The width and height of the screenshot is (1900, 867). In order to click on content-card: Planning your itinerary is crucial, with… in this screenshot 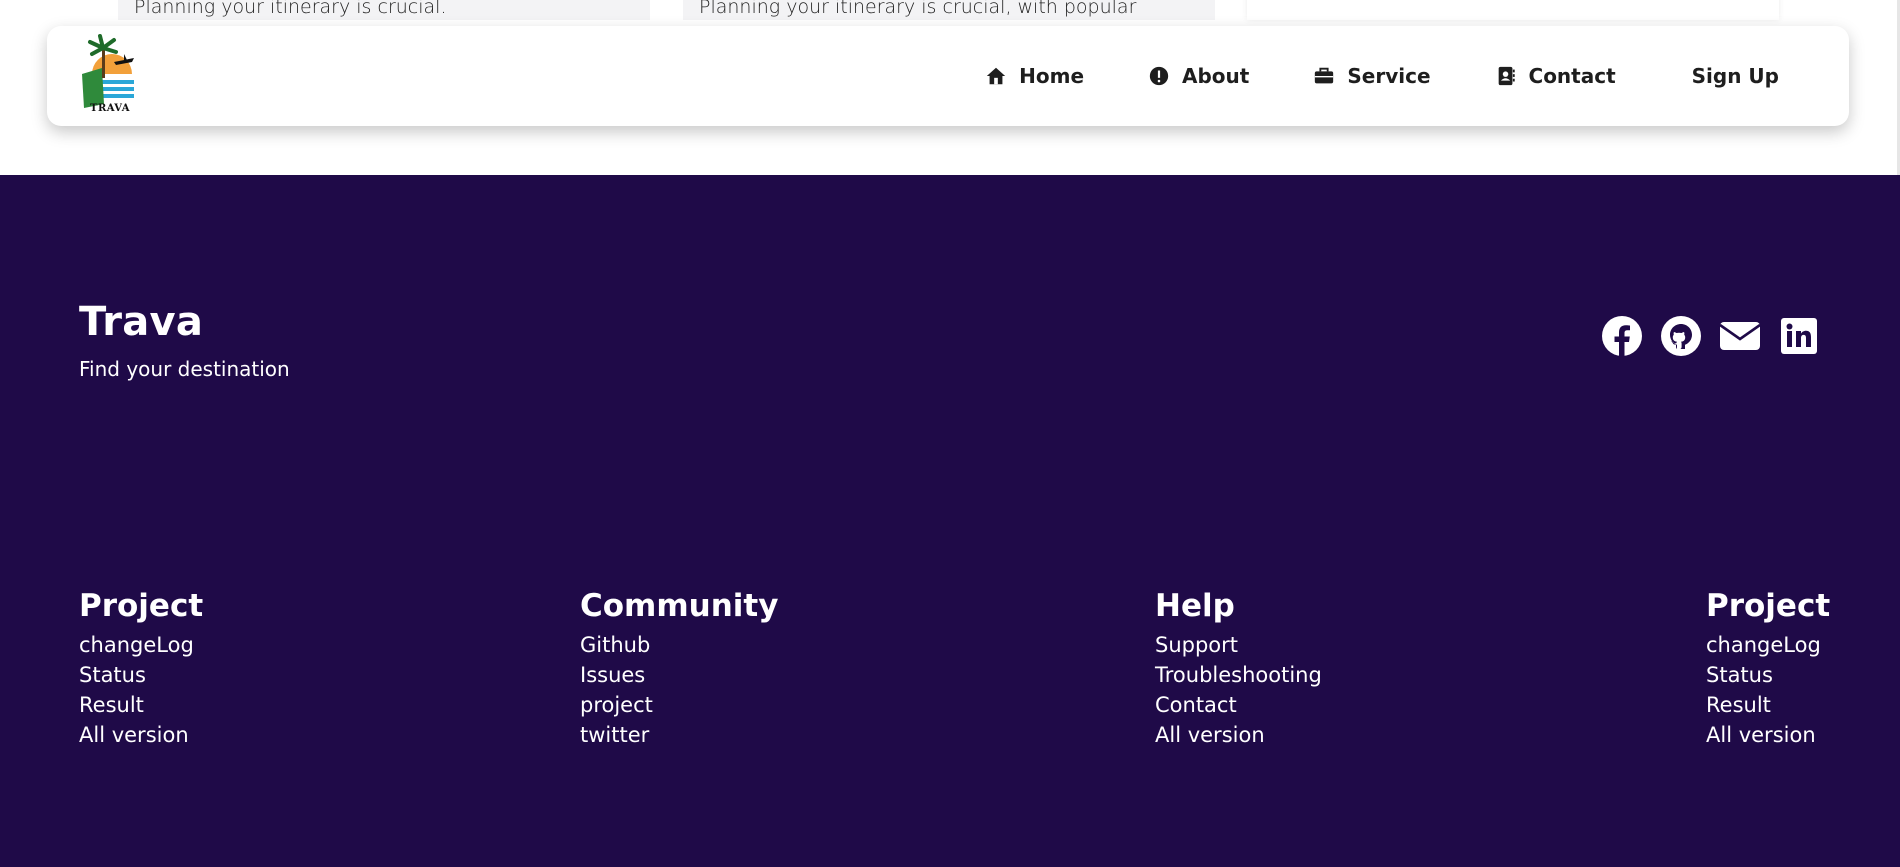, I will do `click(949, 10)`.